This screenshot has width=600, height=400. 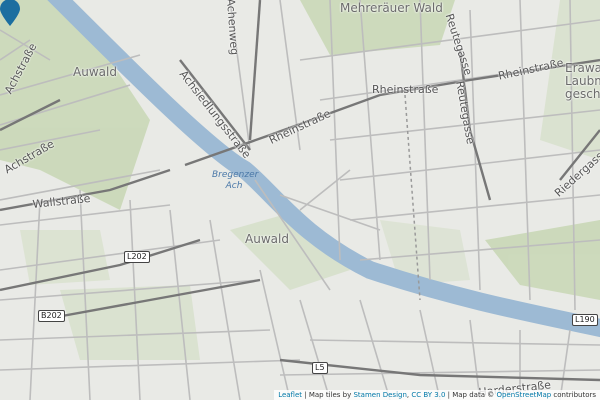 What do you see at coordinates (585, 320) in the screenshot?
I see `road-shield: L190` at bounding box center [585, 320].